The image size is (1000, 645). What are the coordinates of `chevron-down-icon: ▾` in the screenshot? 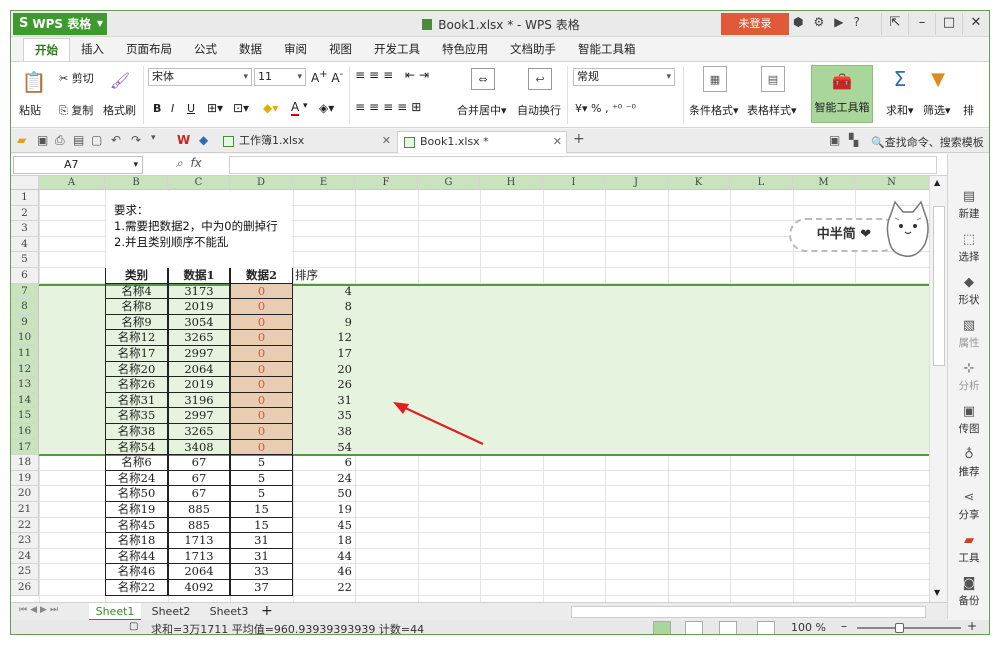 It's located at (305, 106).